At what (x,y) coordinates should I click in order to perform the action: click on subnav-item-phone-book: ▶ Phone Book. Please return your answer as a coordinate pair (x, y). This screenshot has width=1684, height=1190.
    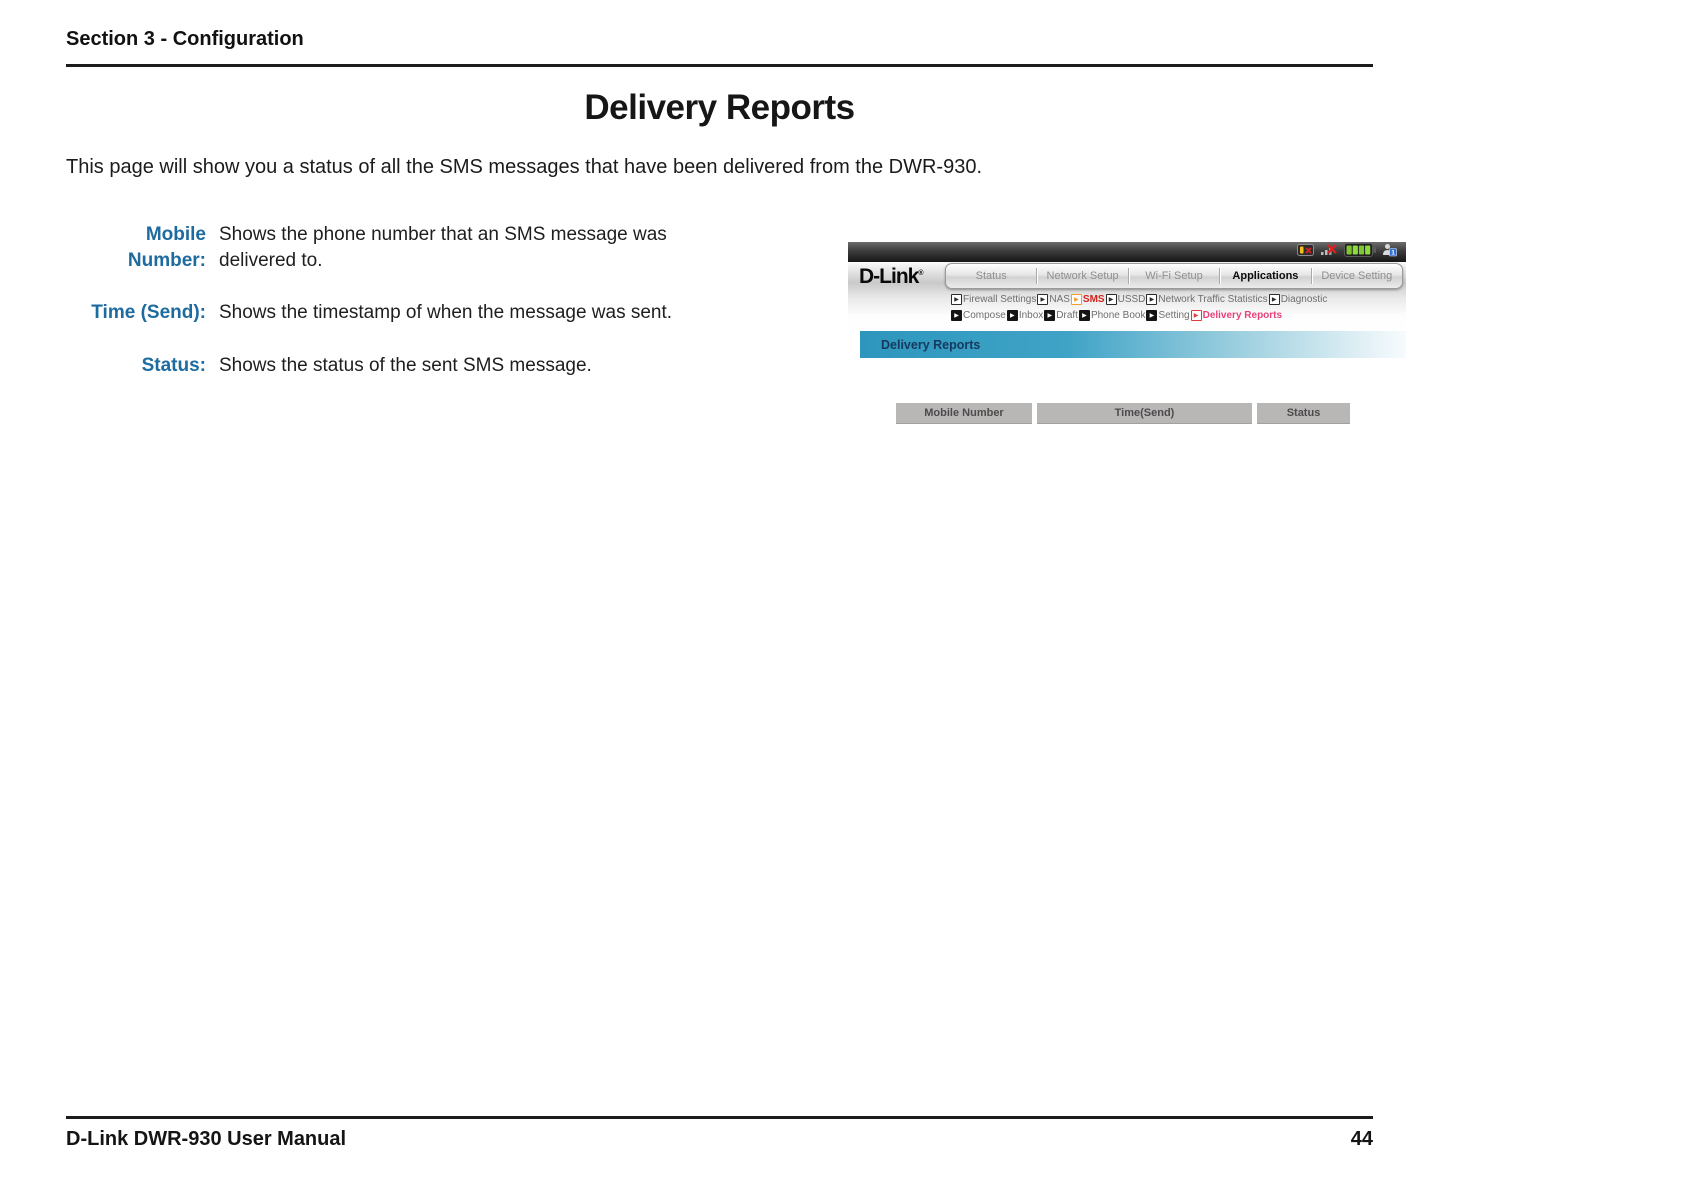
    Looking at the image, I should click on (1112, 315).